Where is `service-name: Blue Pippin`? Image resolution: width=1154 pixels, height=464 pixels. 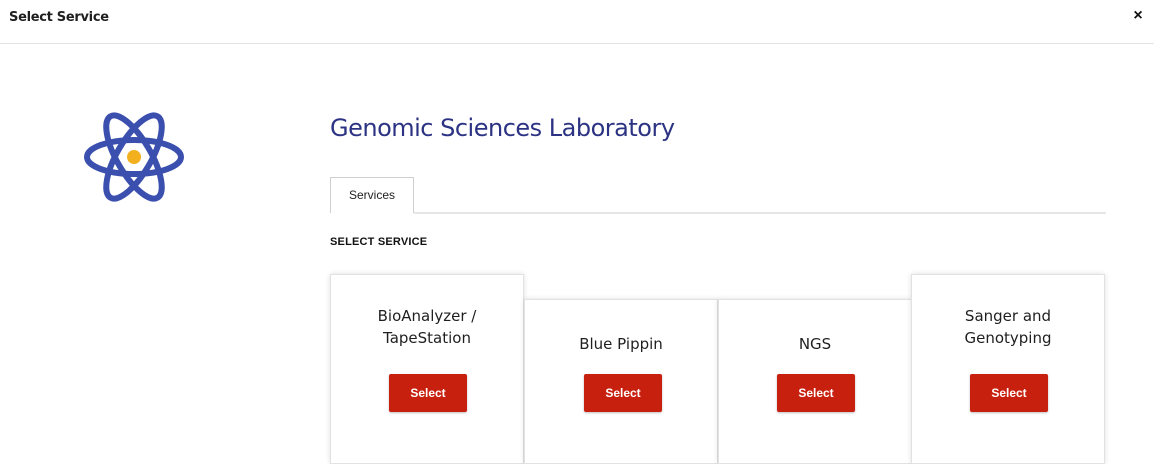
service-name: Blue Pippin is located at coordinates (621, 344).